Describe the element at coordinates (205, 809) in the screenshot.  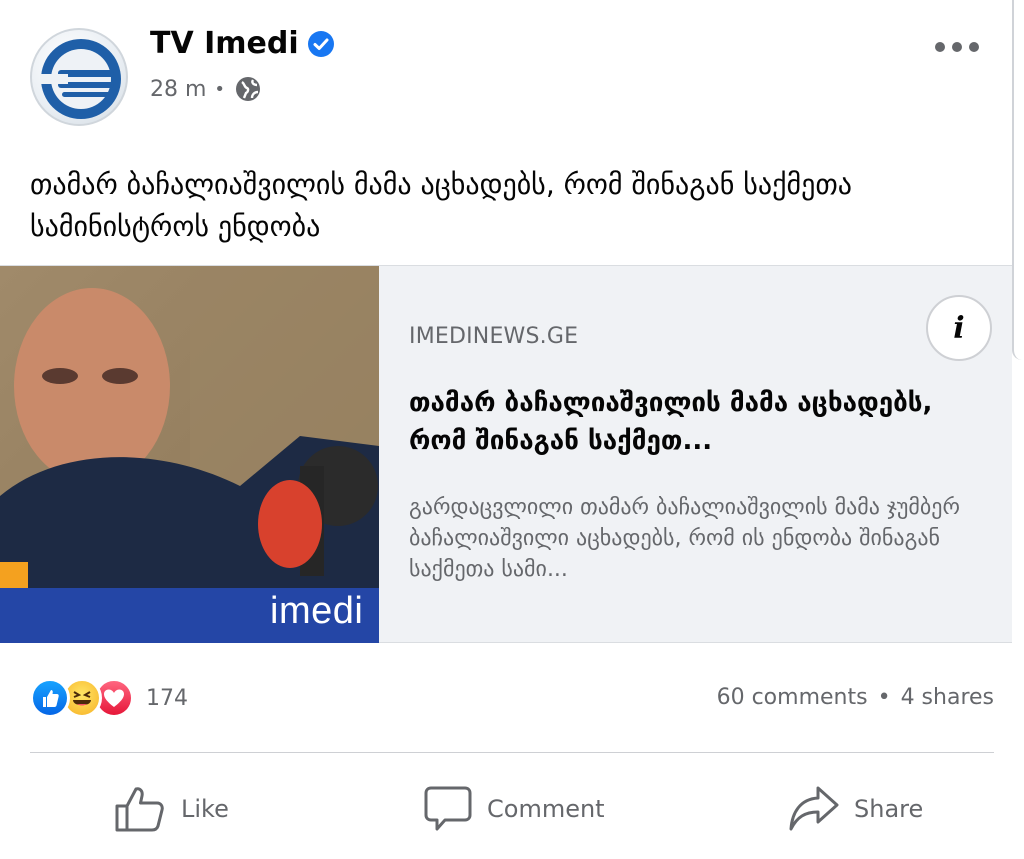
I see `like-label: Like` at that location.